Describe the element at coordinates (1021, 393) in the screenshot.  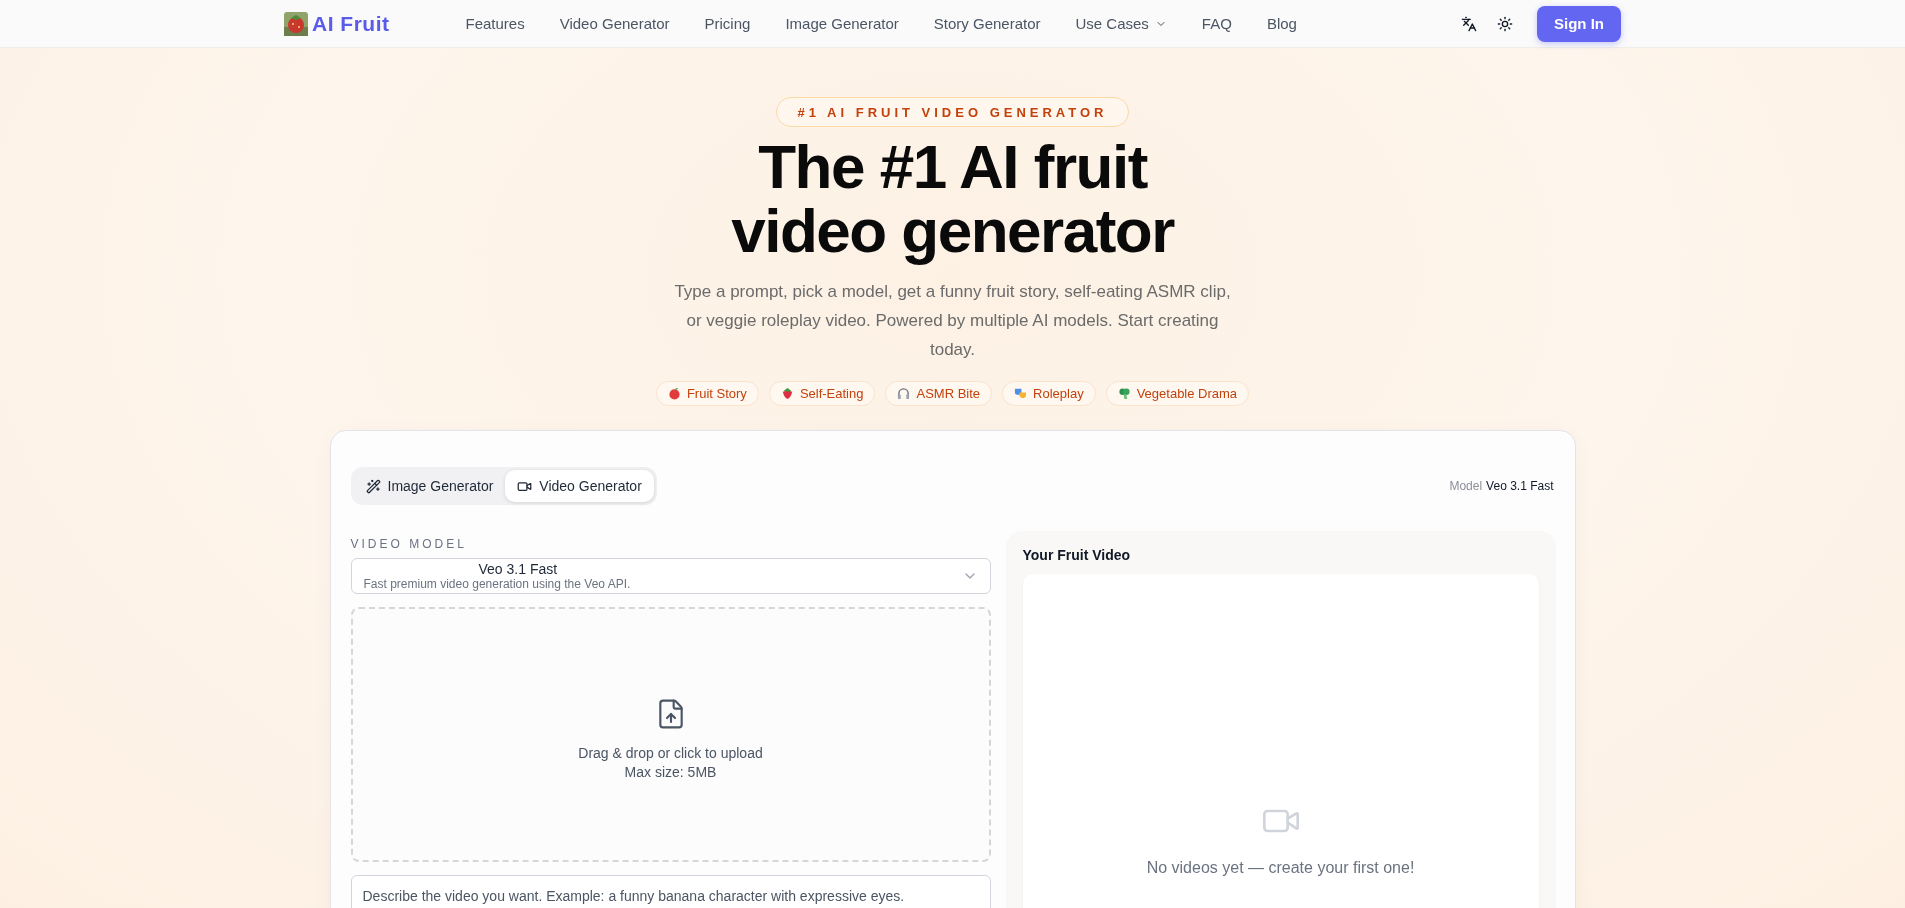
I see `masks-icon` at that location.